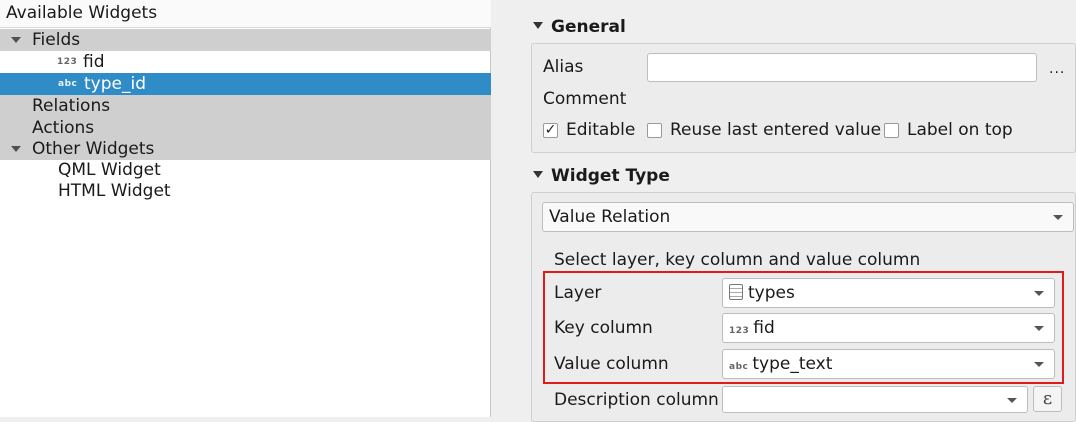 This screenshot has width=1076, height=422. What do you see at coordinates (94, 62) in the screenshot?
I see `tree-item-label: fid` at bounding box center [94, 62].